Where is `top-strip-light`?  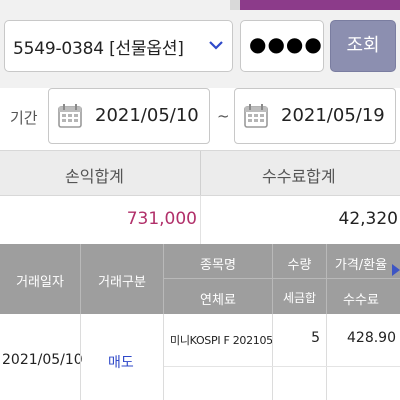
top-strip-light is located at coordinates (115, 5).